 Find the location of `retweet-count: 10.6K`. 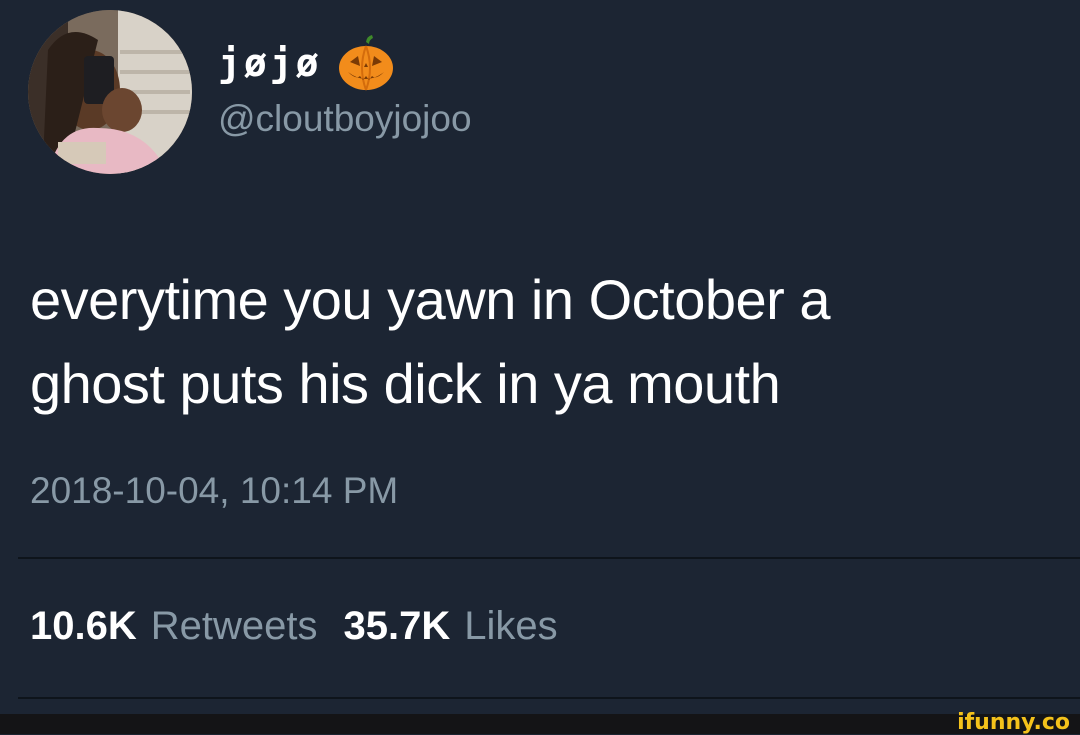

retweet-count: 10.6K is located at coordinates (83, 626).